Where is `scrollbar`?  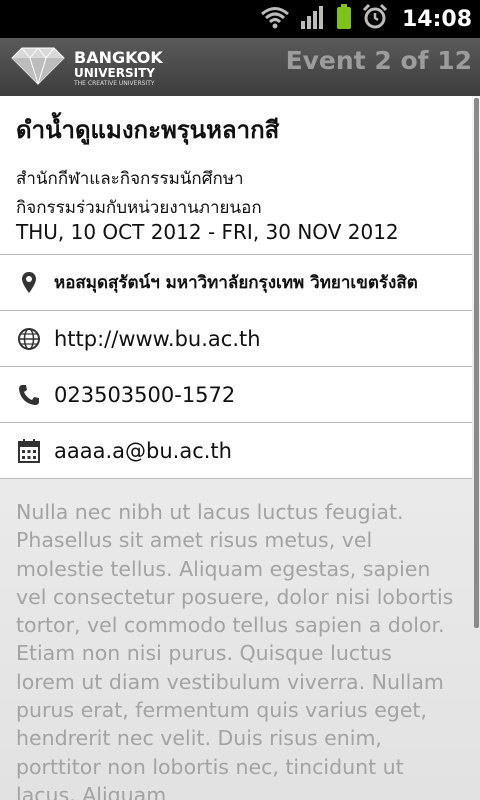 scrollbar is located at coordinates (476, 363).